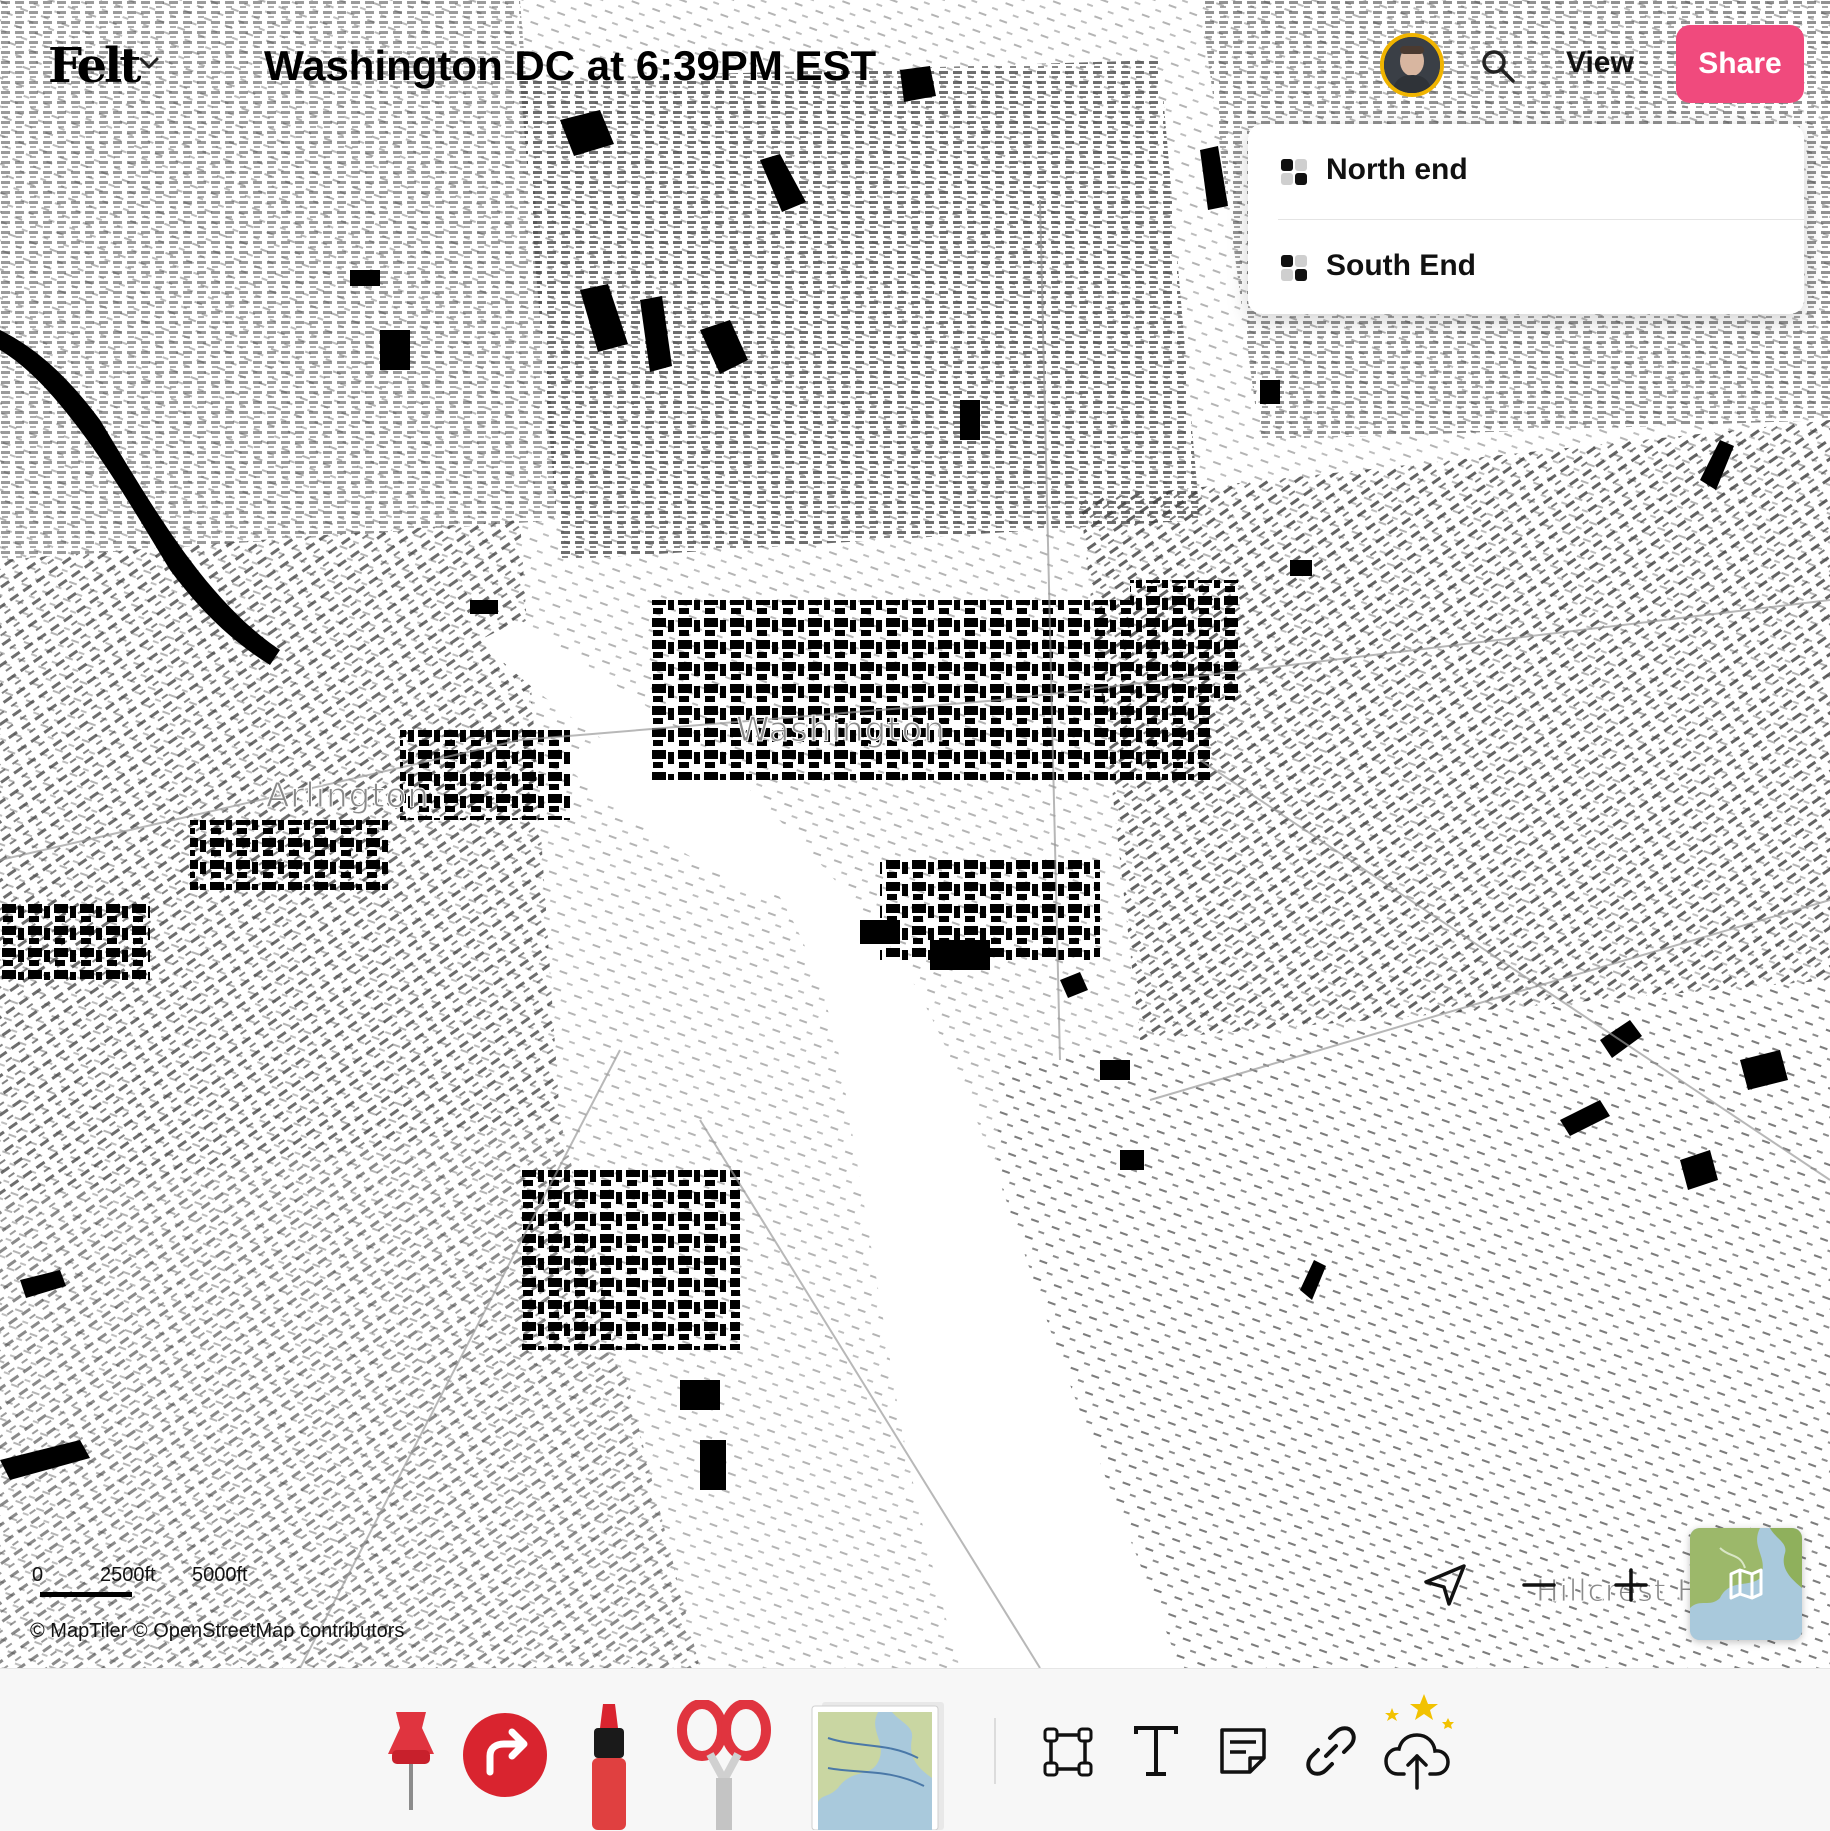 The height and width of the screenshot is (1831, 1830). Describe the element at coordinates (217, 1631) in the screenshot. I see `map-attribution: © MapTiler © OpenStreetMap contributors` at that location.